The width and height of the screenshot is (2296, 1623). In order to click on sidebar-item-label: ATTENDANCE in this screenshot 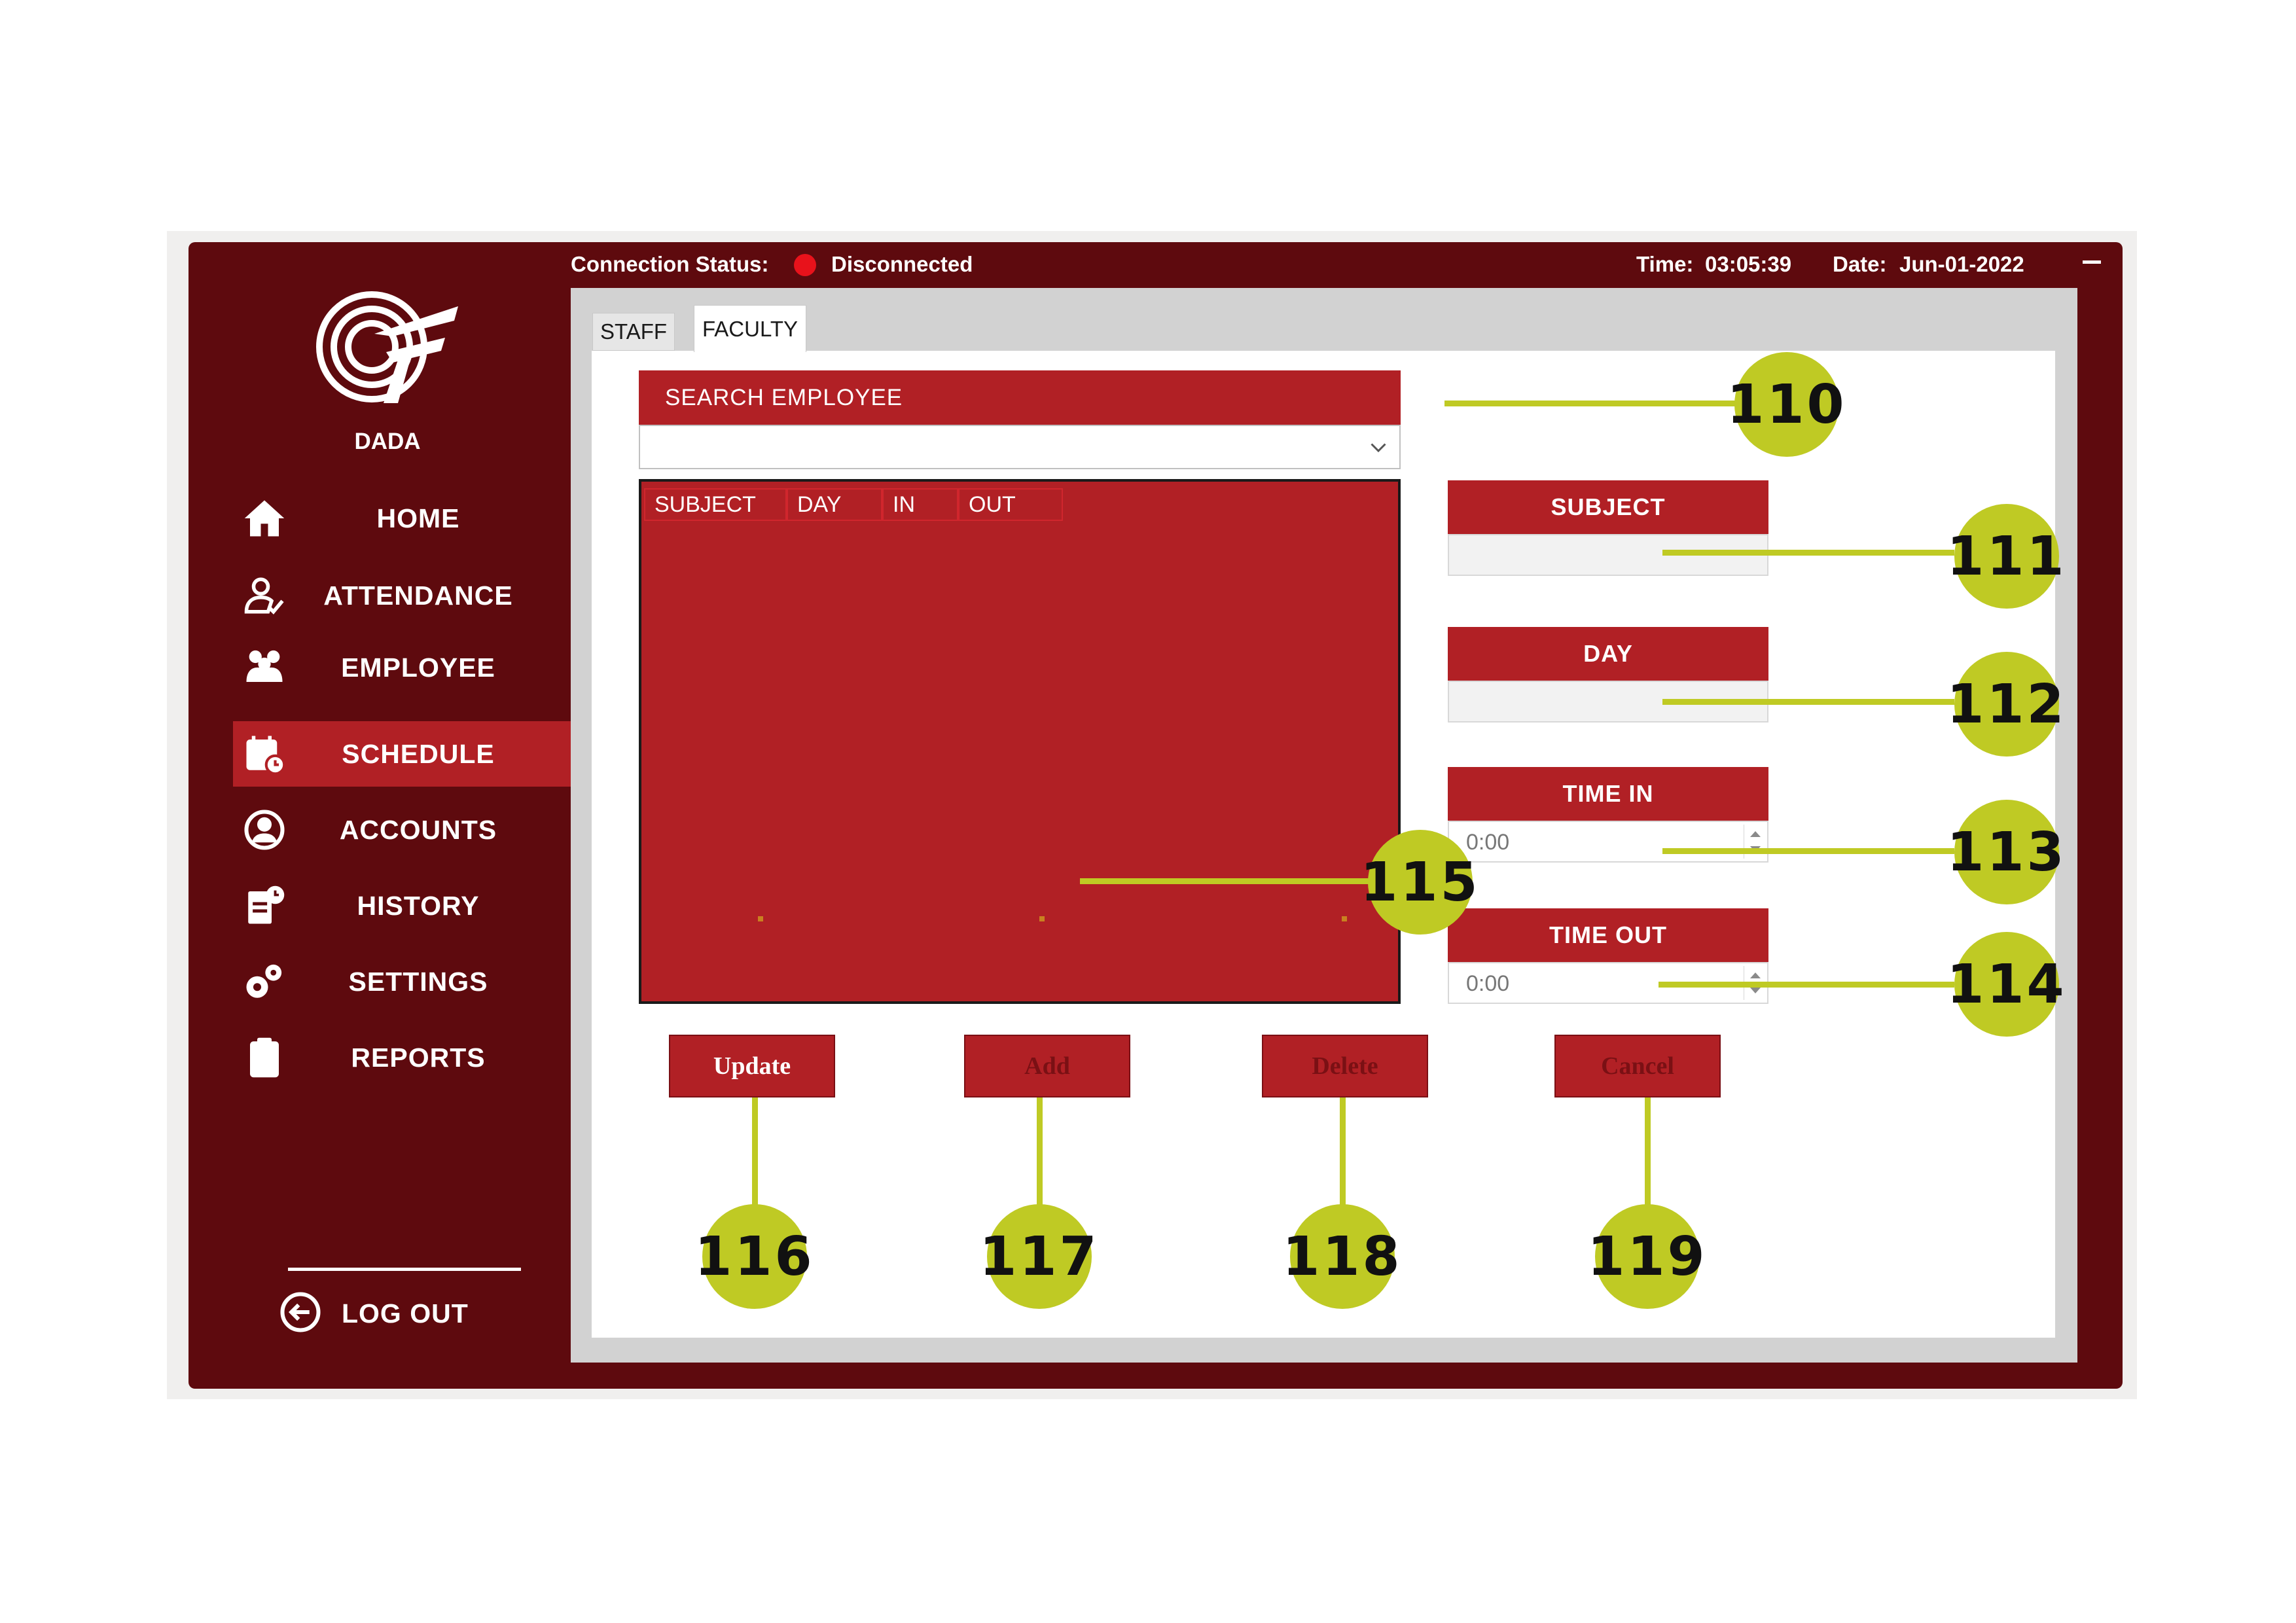, I will do `click(418, 595)`.